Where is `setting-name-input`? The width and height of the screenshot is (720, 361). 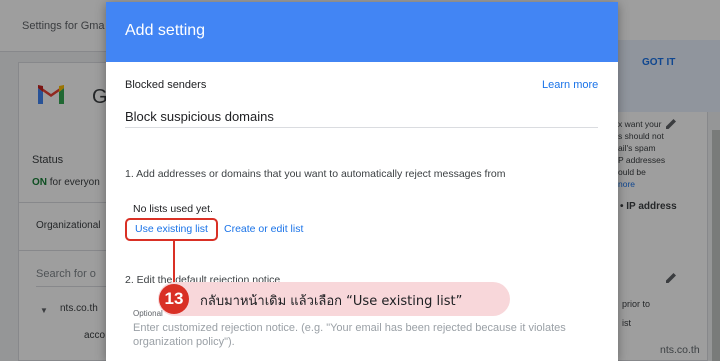
setting-name-input is located at coordinates (361, 117).